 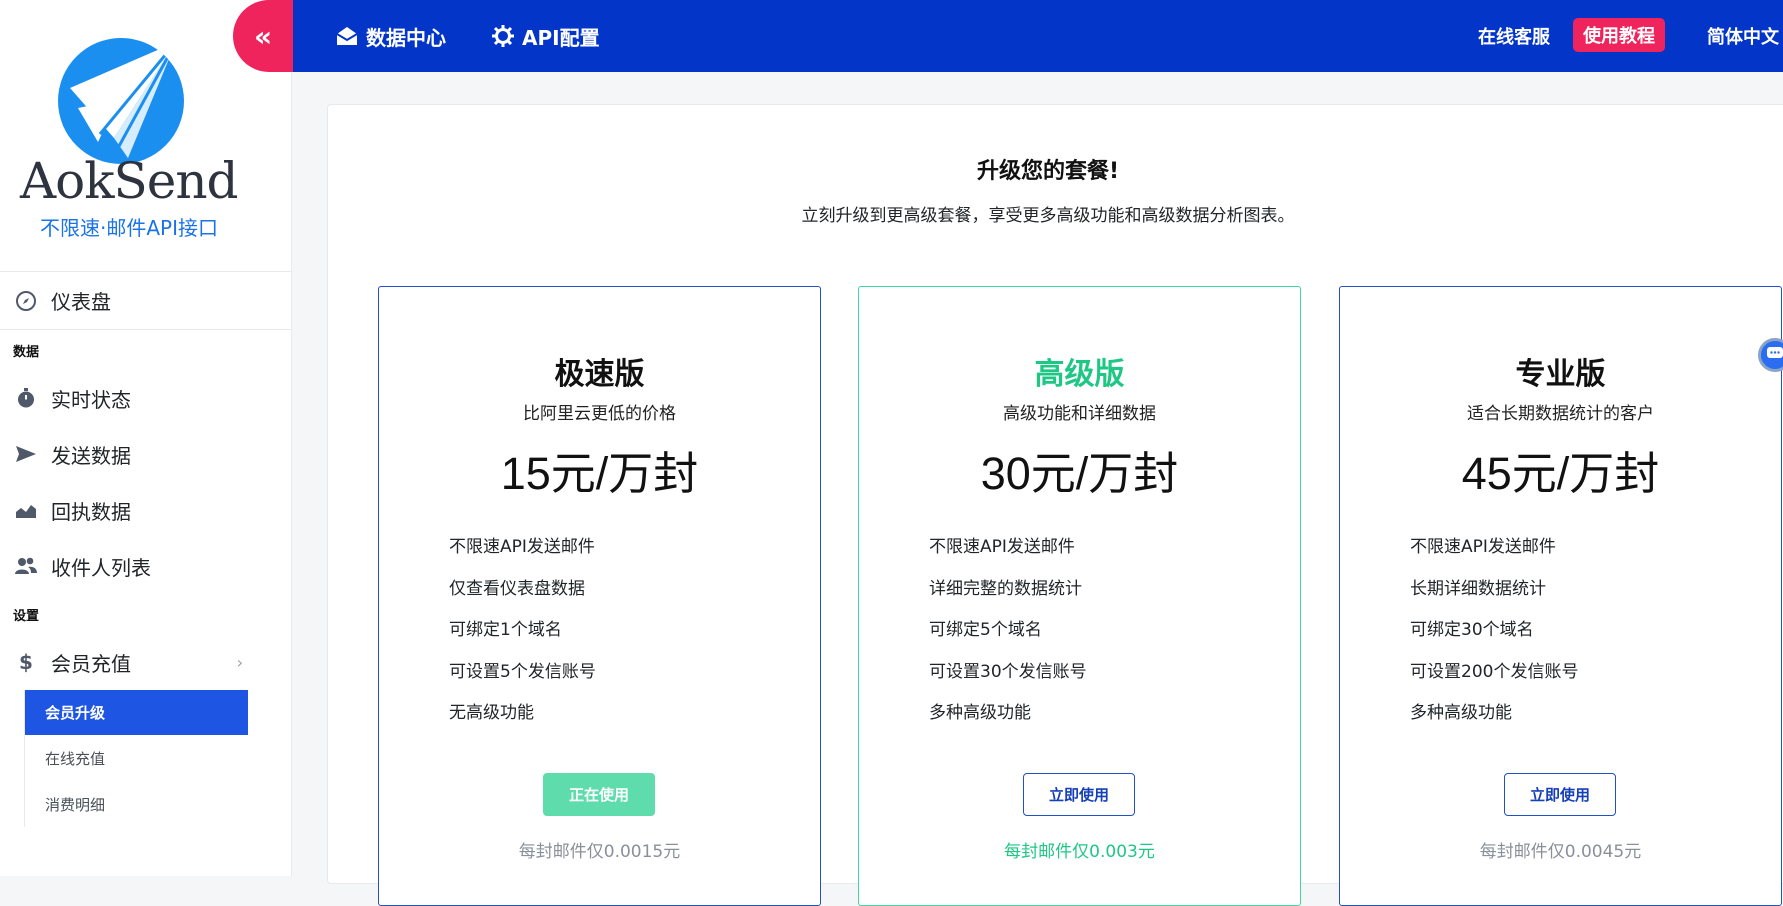 What do you see at coordinates (491, 713) in the screenshot?
I see `plan-feature: 无高级功能` at bounding box center [491, 713].